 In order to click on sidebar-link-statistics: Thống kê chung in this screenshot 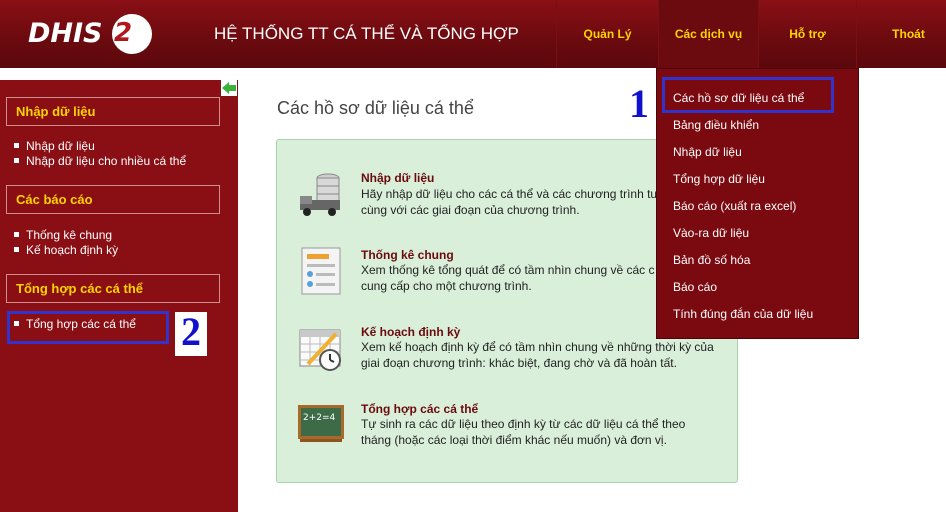, I will do `click(63, 235)`.